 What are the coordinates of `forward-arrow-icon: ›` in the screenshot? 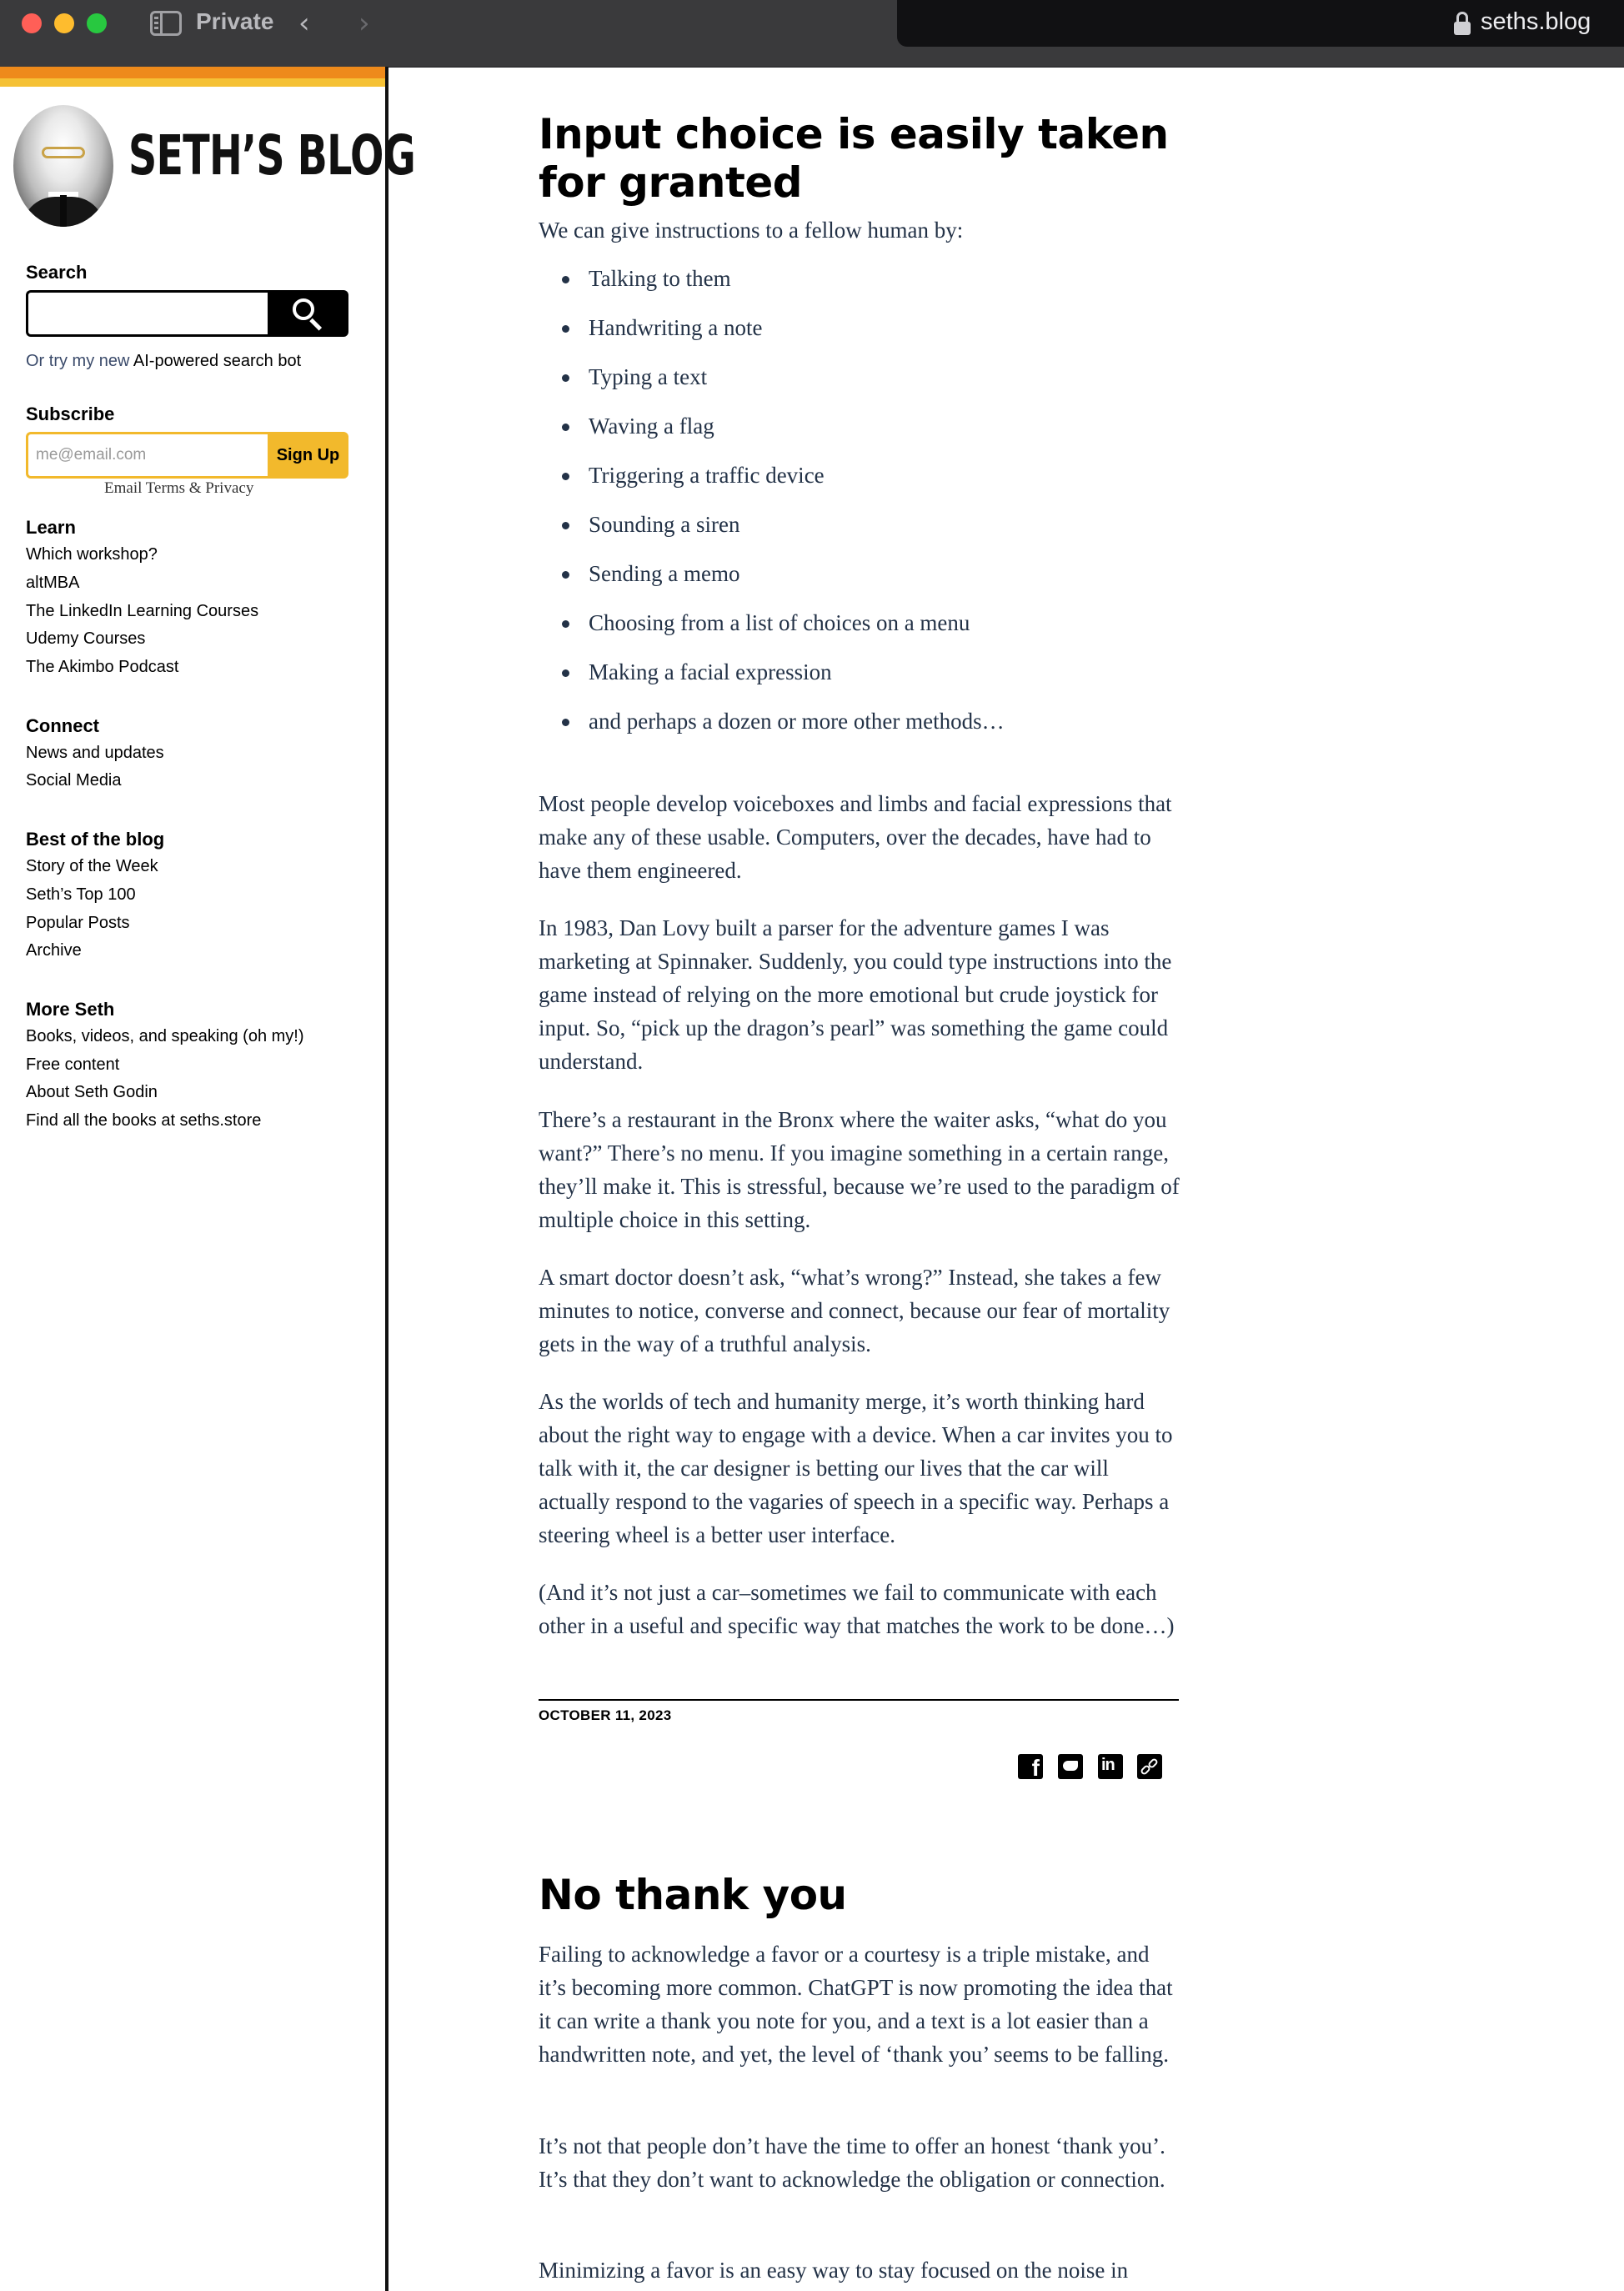 It's located at (364, 23).